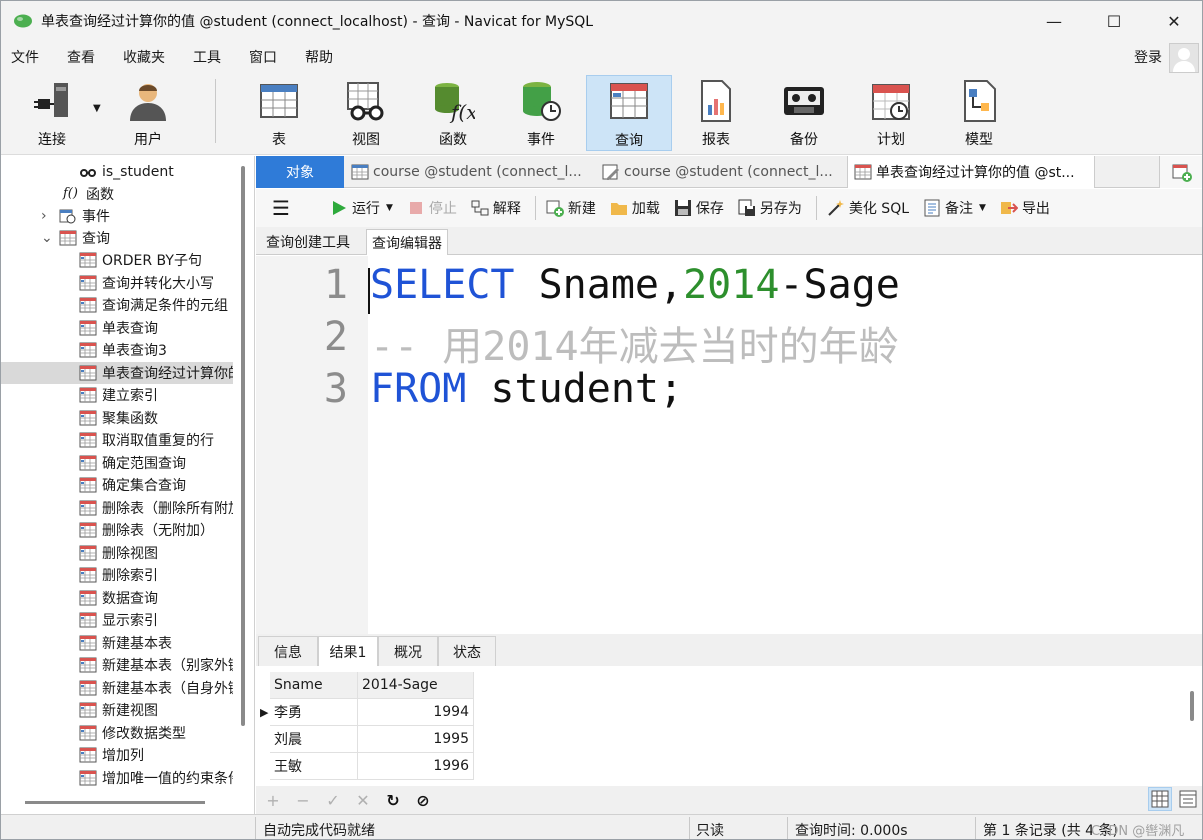 The height and width of the screenshot is (840, 1203). Describe the element at coordinates (117, 485) in the screenshot. I see `tree-item-query: 确定集合查询` at that location.